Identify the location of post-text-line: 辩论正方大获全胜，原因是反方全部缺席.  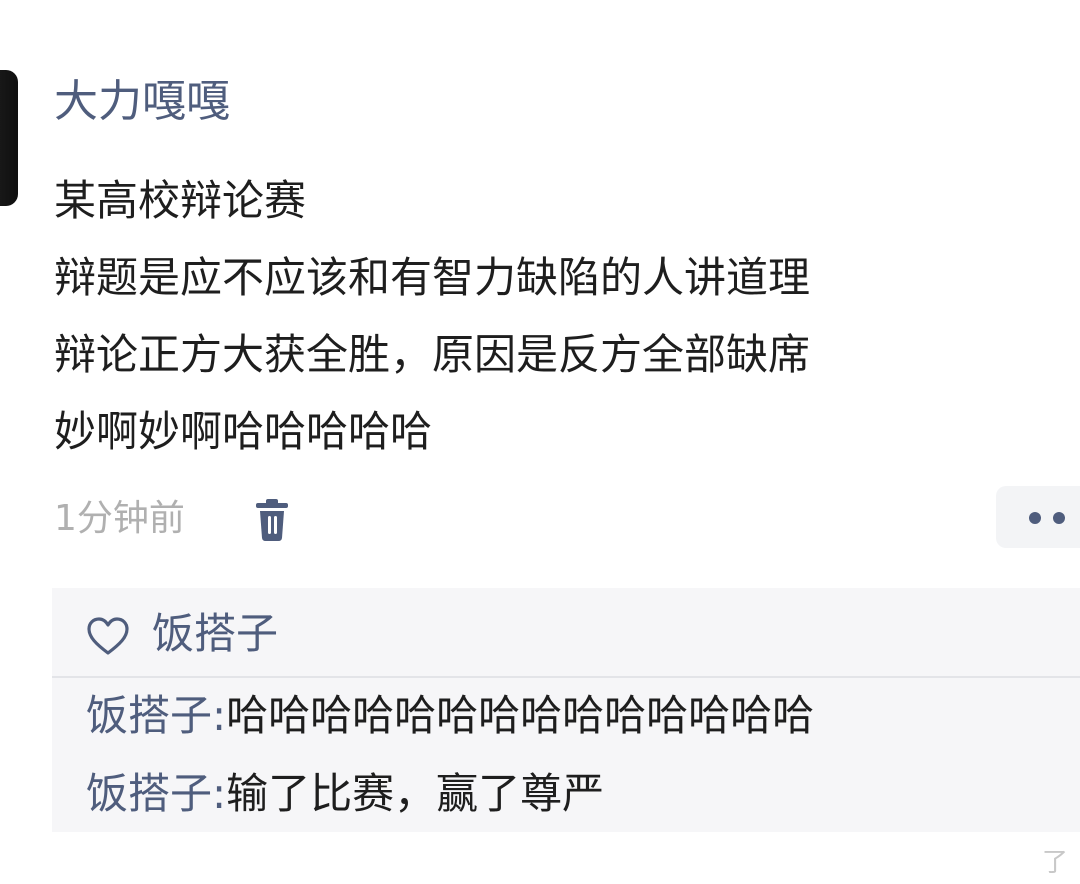
(432, 354).